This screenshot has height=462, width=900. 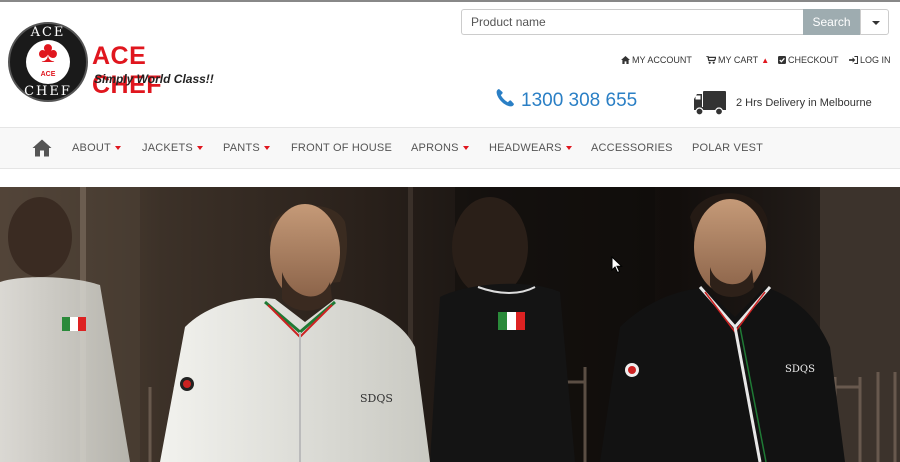 What do you see at coordinates (91, 148) in the screenshot?
I see `nav-item-label: ABOUT` at bounding box center [91, 148].